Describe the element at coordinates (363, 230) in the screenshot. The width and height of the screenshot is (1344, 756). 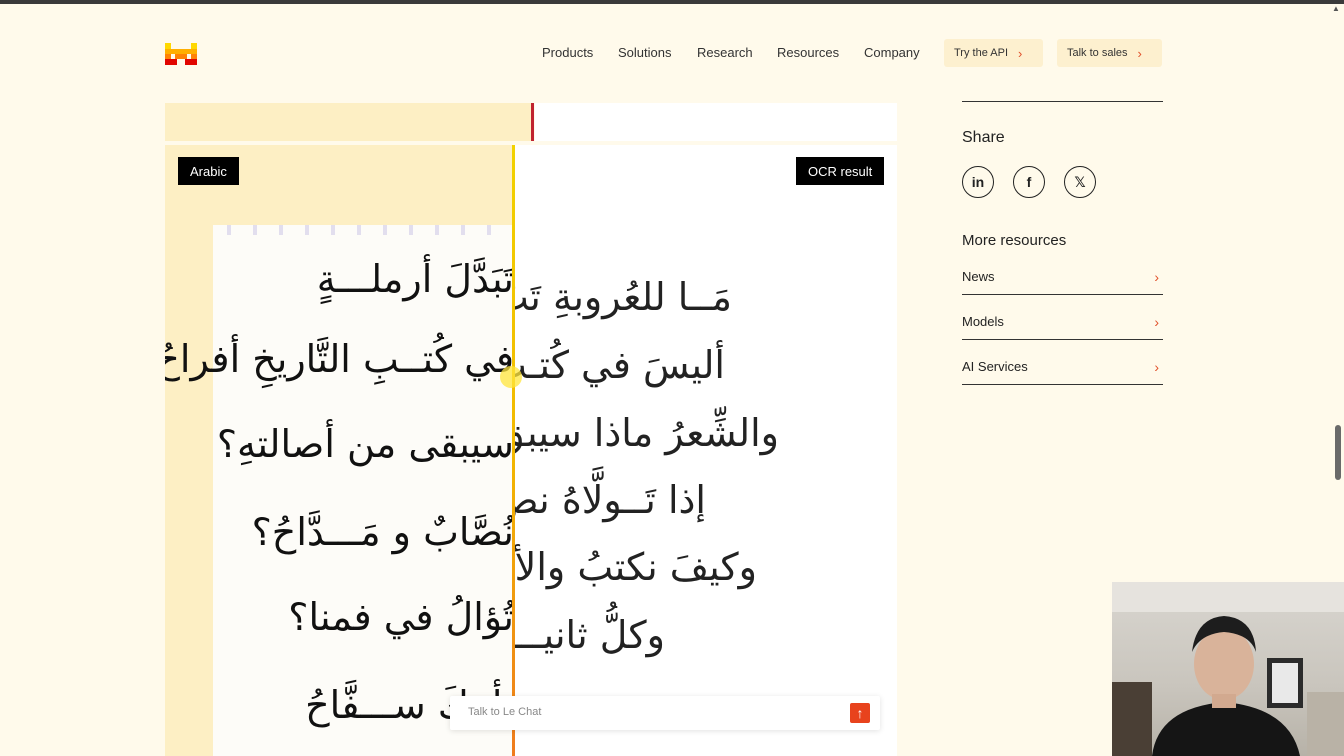
I see `page-border-decoration` at that location.